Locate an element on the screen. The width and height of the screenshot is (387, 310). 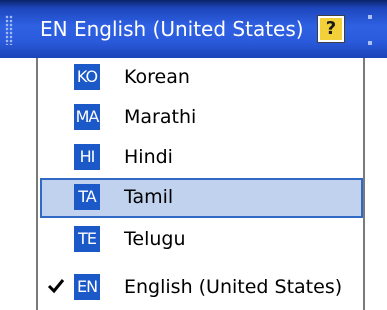
menu-item-english-united-states: EN English (United States) is located at coordinates (201, 288).